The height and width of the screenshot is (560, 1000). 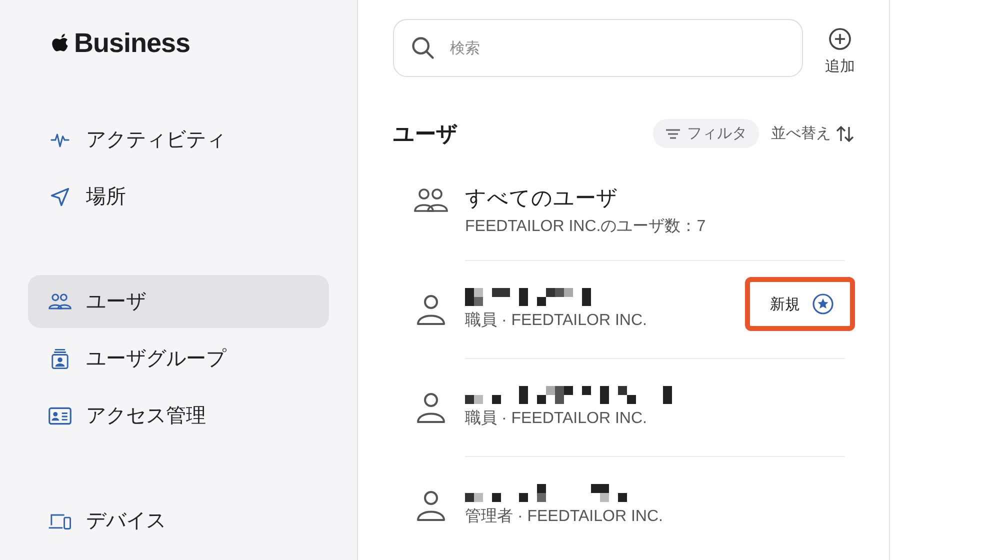 I want to click on row-title: すべてのユーザ, so click(x=542, y=199).